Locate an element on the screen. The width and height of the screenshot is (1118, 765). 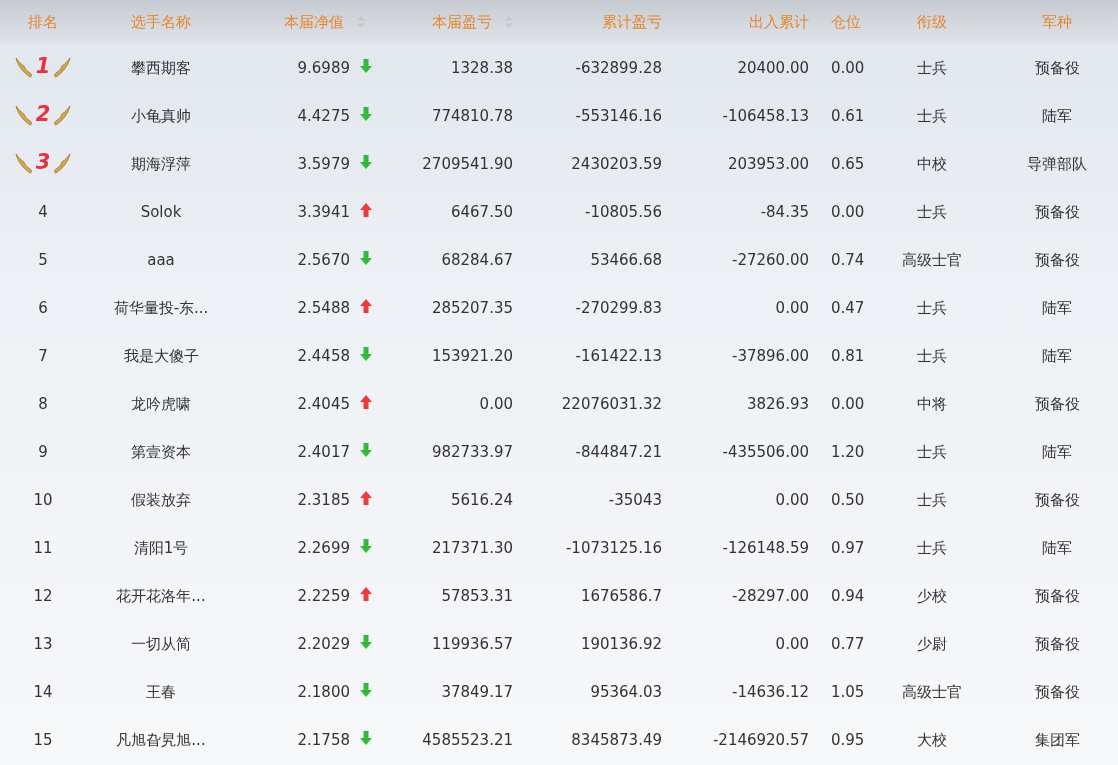
table-cell: 2709541.90 is located at coordinates (467, 164).